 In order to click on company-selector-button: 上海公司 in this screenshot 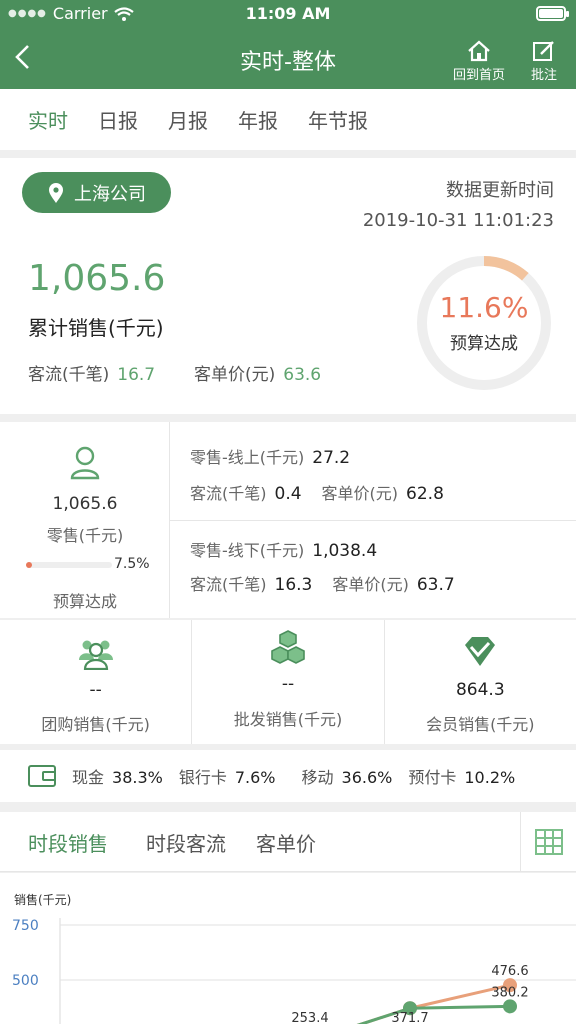, I will do `click(96, 192)`.